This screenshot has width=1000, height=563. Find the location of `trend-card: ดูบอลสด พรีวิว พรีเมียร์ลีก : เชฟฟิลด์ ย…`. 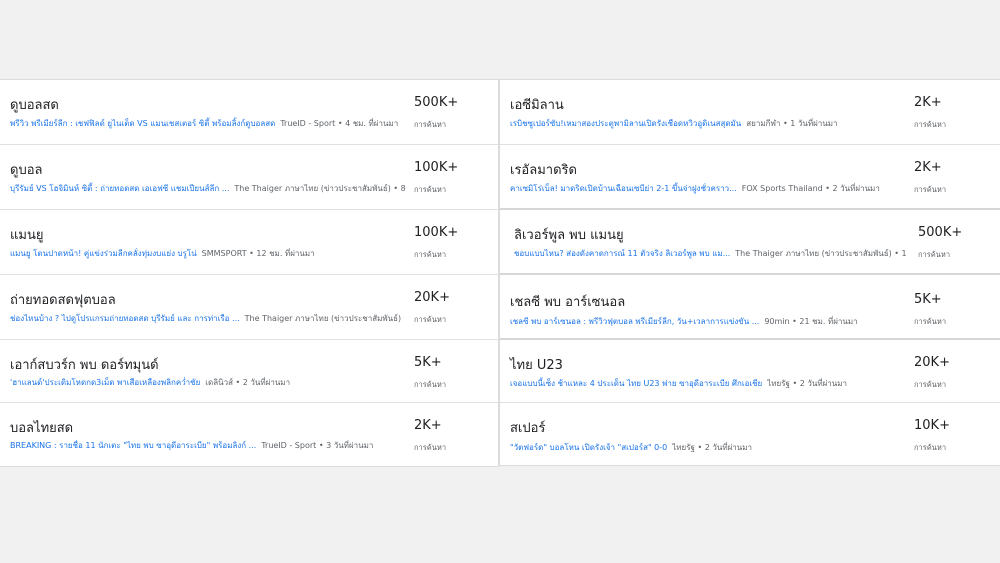

trend-card: ดูบอลสด พรีวิว พรีเมียร์ลีก : เชฟฟิลด์ ย… is located at coordinates (249, 112).